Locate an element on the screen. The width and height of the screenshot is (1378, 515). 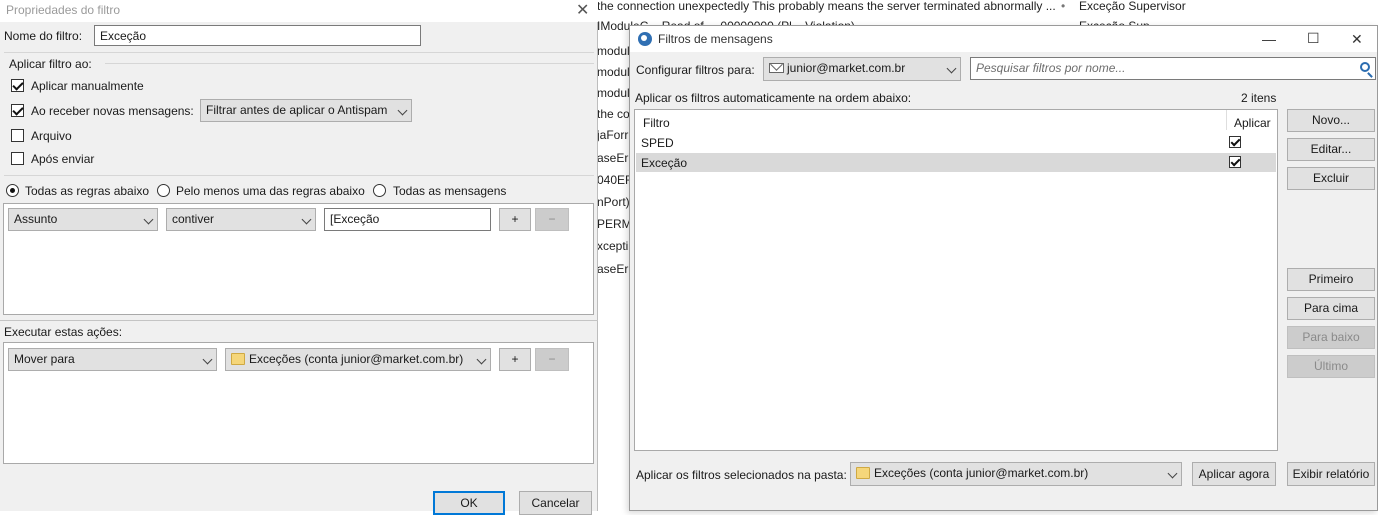
rule-field-value: Assunto is located at coordinates (36, 219).